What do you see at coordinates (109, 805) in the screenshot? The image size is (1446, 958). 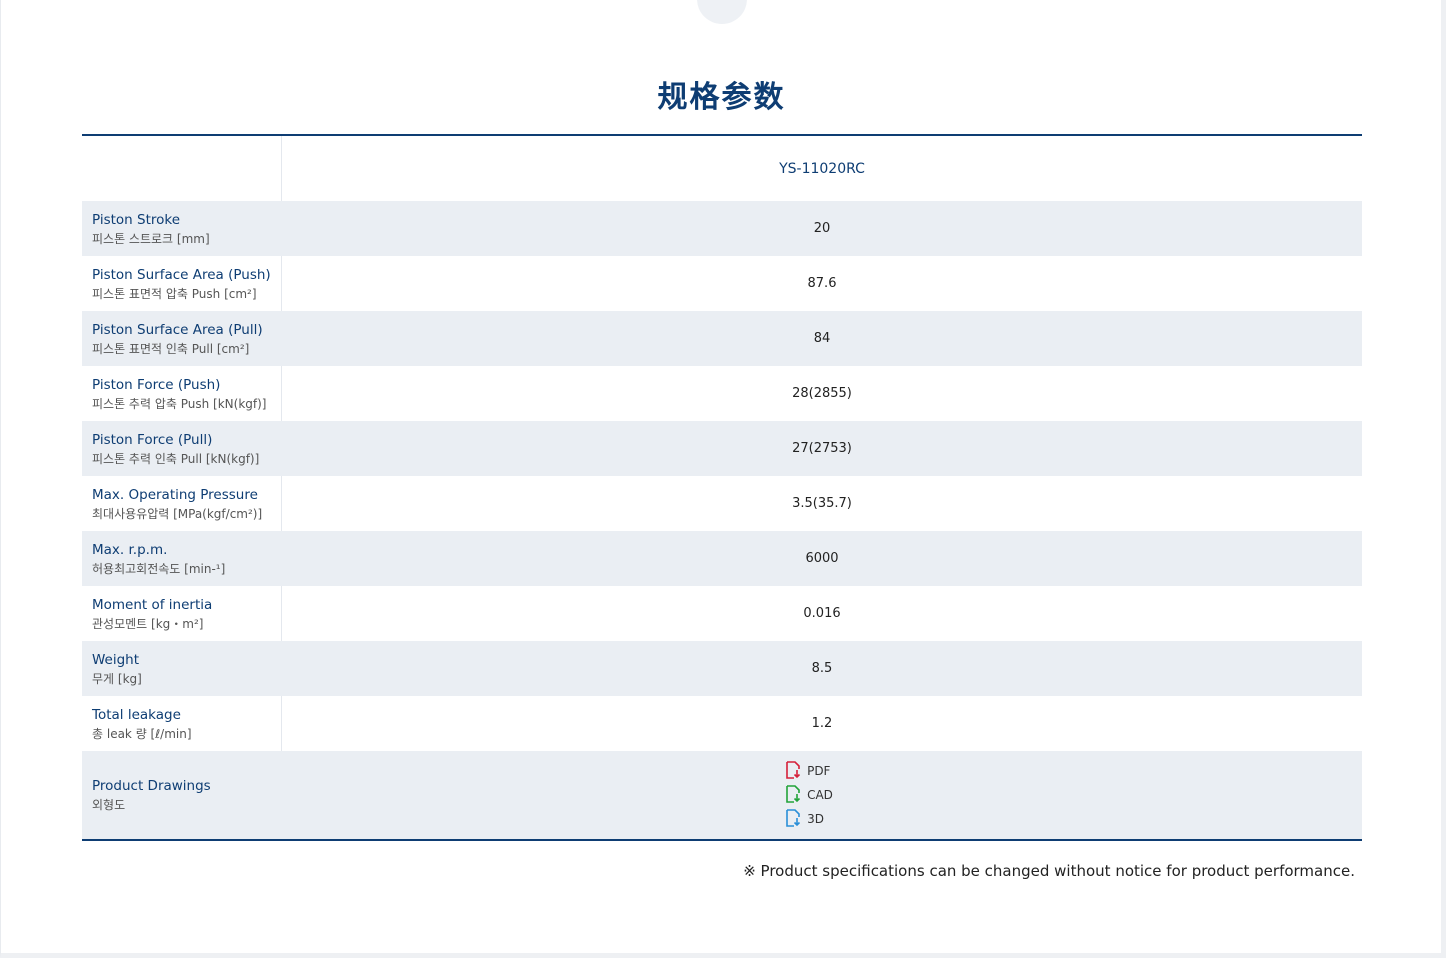 I see `drawings-label-ko: 외형도` at bounding box center [109, 805].